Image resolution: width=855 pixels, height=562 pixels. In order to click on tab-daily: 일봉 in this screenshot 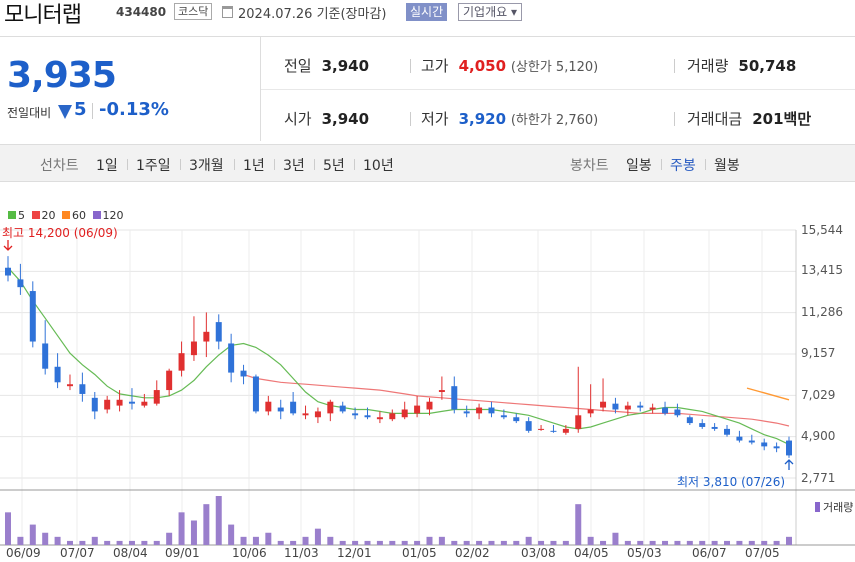, I will do `click(639, 165)`.